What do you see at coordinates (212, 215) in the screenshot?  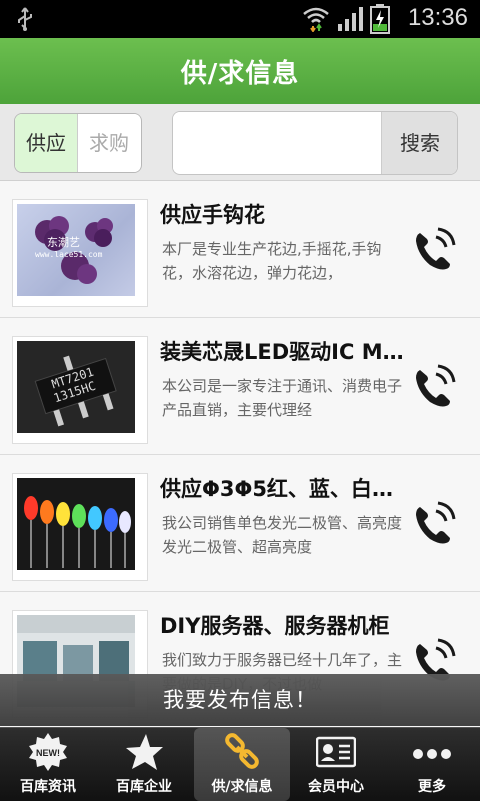 I see `listing-title: 供应手钩花` at bounding box center [212, 215].